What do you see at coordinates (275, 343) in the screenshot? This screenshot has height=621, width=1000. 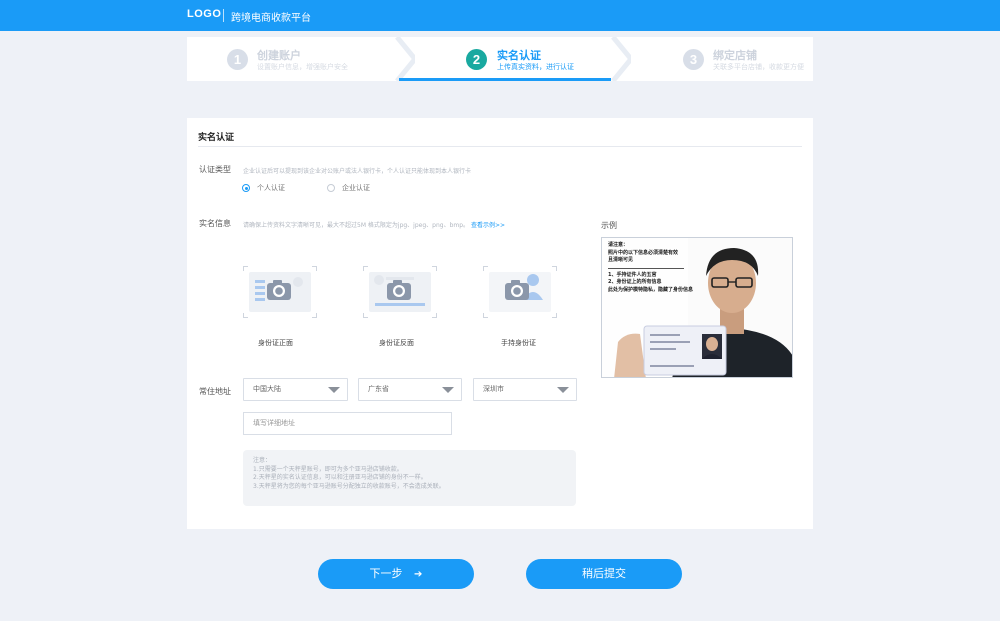 I see `upload-caption: 身份证正面` at bounding box center [275, 343].